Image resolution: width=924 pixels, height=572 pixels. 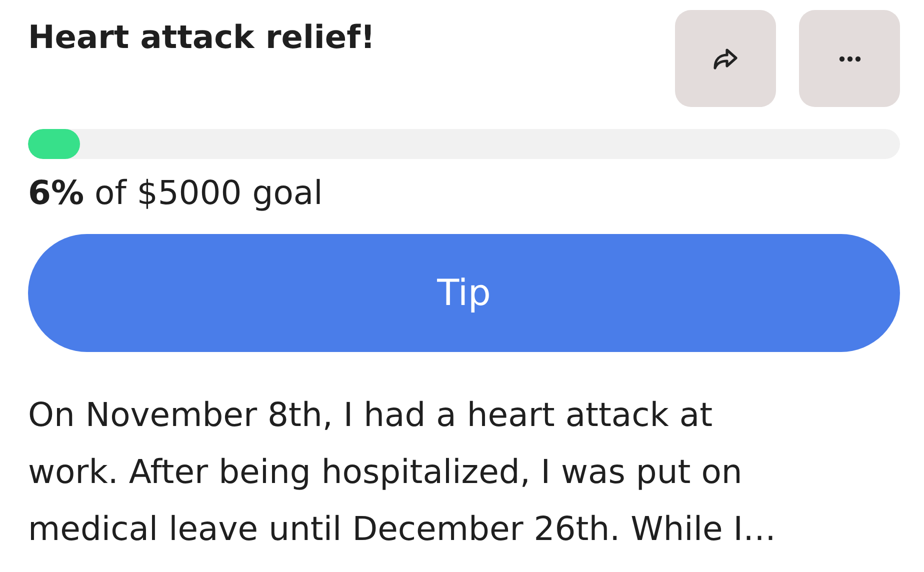 I want to click on more-icon, so click(x=849, y=59).